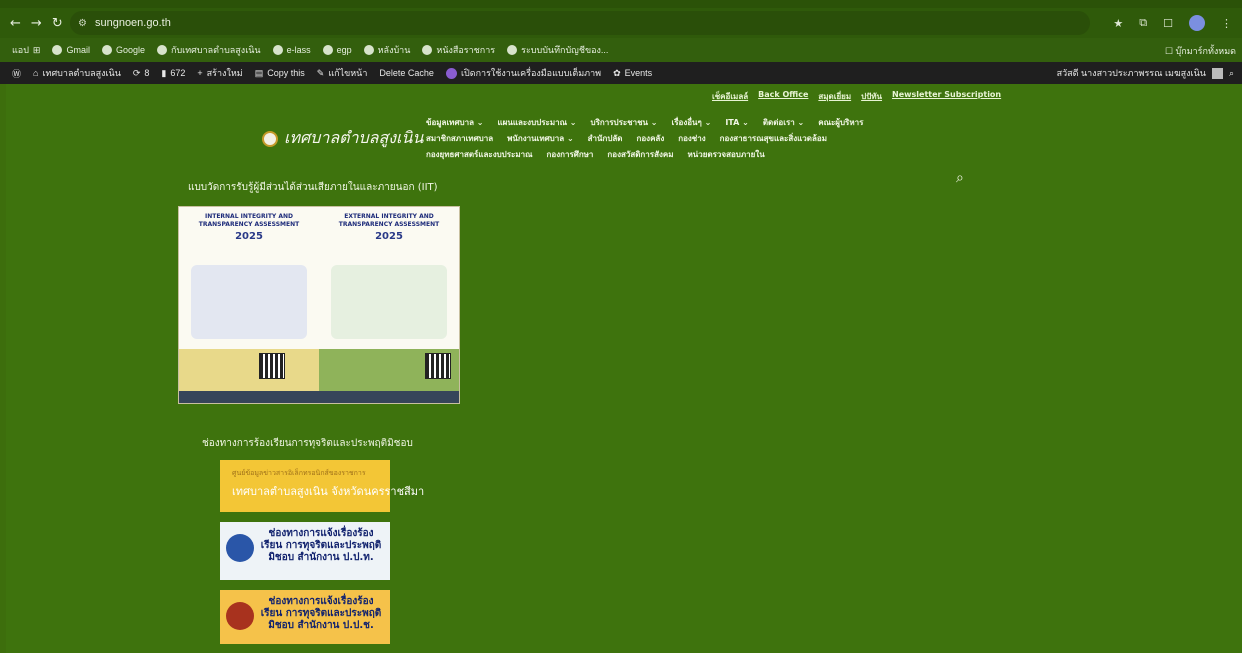 The width and height of the screenshot is (1242, 653). I want to click on site-name: เทศบาลตำบลสูงเนิน, so click(354, 137).